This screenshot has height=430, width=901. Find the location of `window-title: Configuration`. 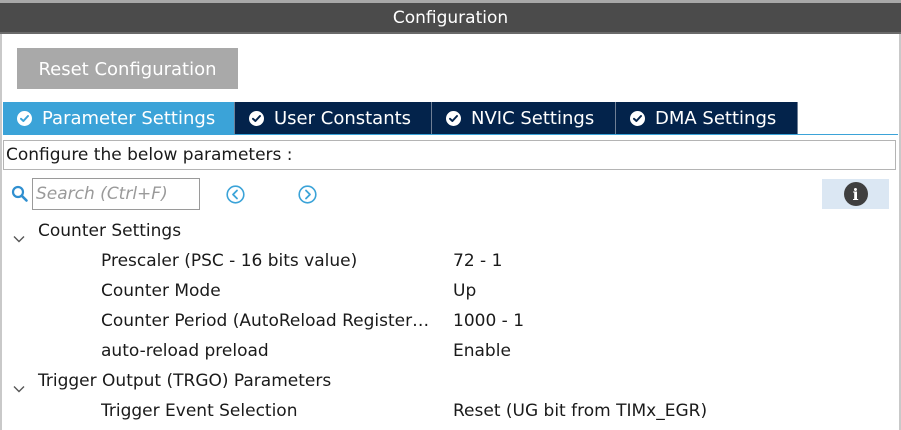

window-title: Configuration is located at coordinates (450, 18).